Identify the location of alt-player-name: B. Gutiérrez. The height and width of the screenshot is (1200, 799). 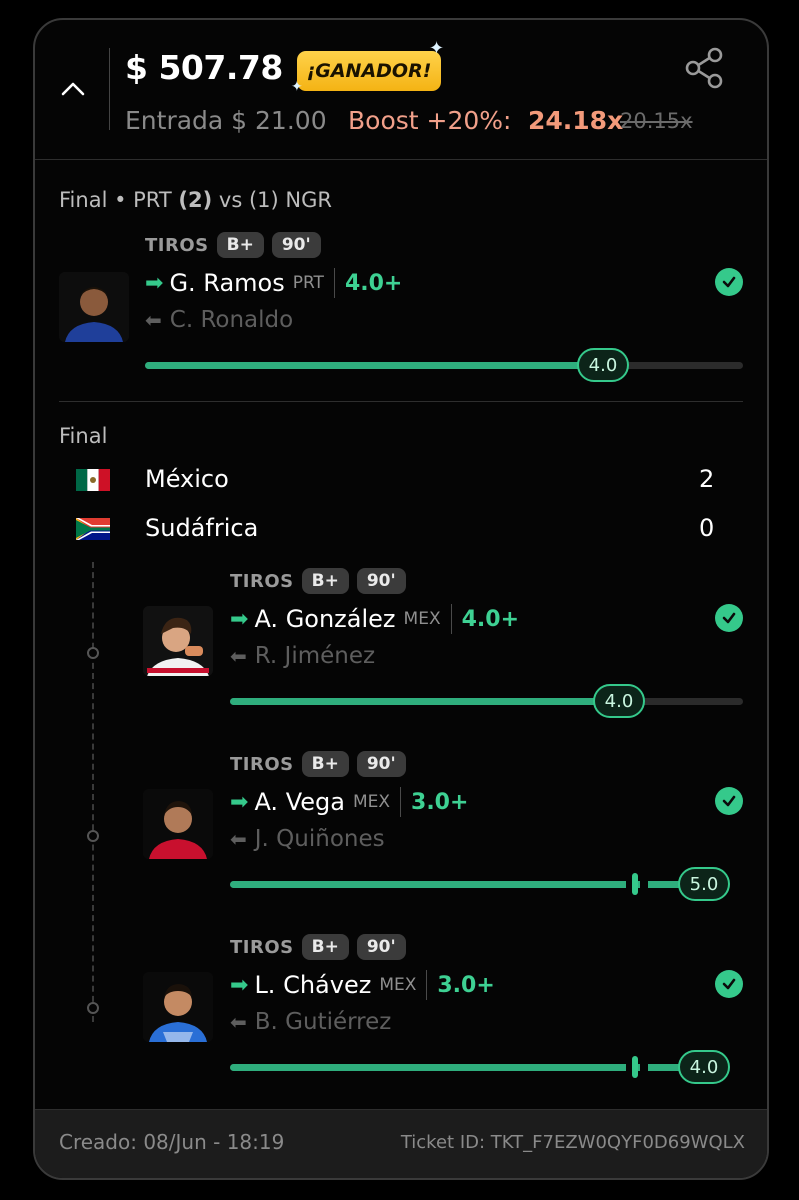
(323, 1022).